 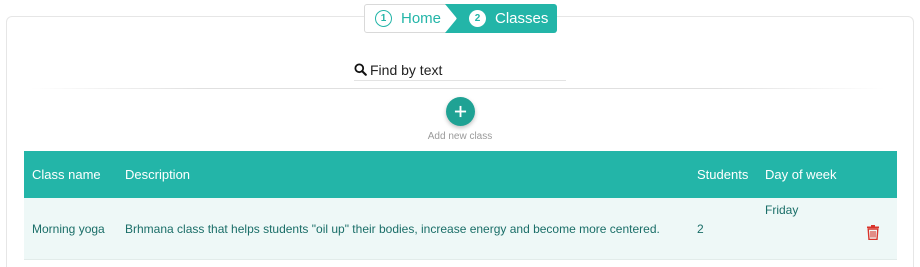 I want to click on step-label-classes: Classes, so click(x=522, y=18).